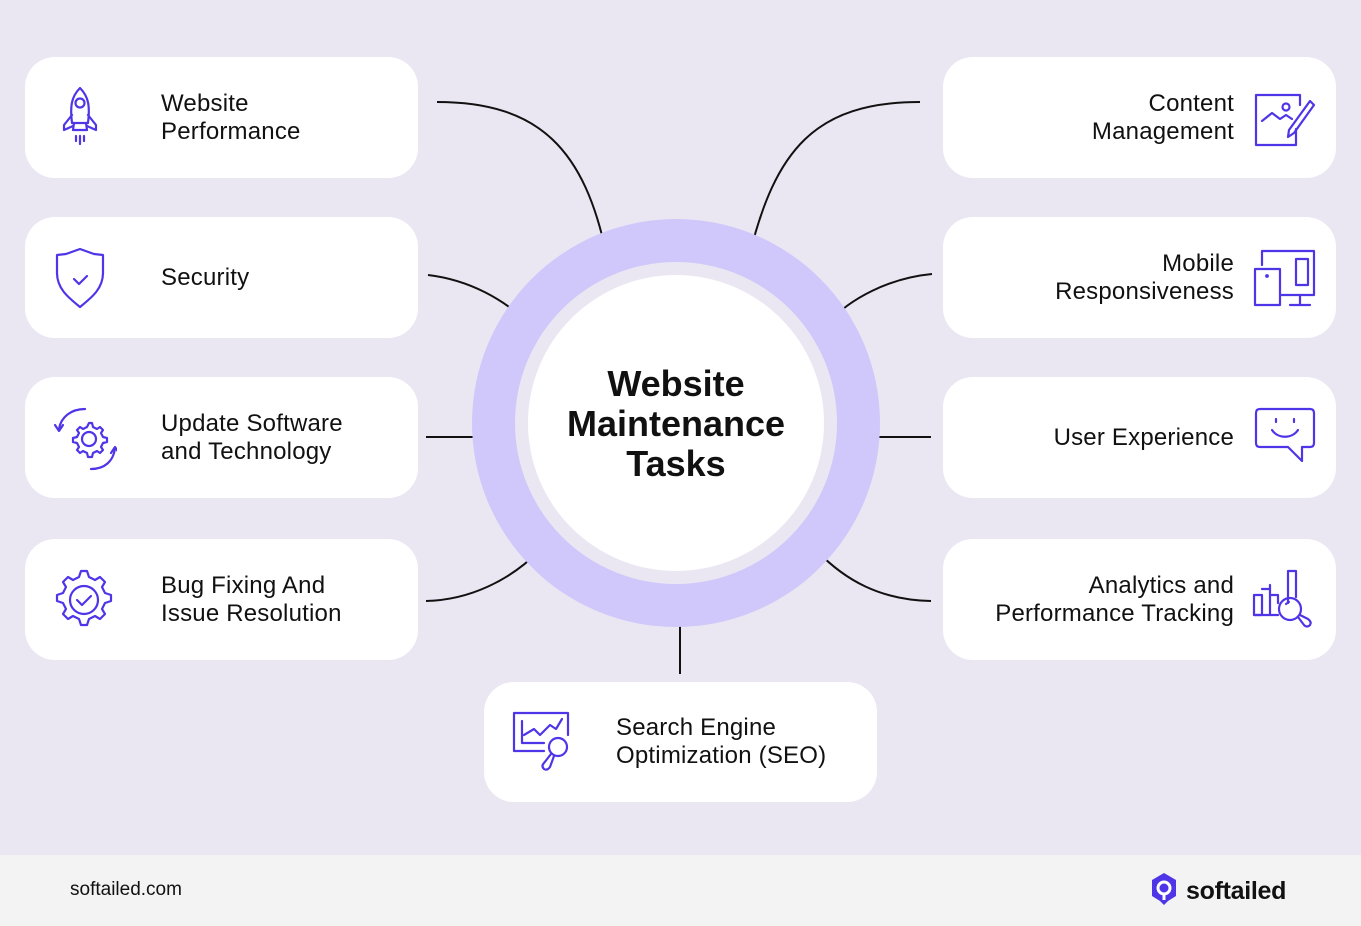 The height and width of the screenshot is (926, 1361). I want to click on connector-website-performance, so click(522, 179).